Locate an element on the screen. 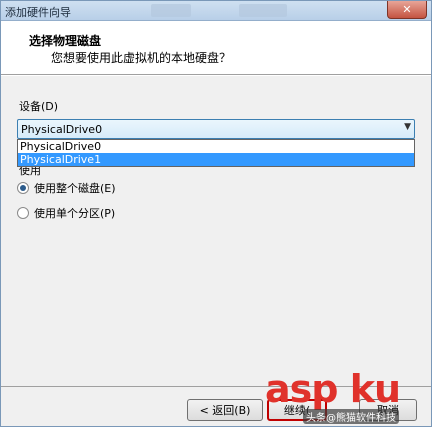  dropdown-option: PhysicalDrive0 is located at coordinates (216, 146).